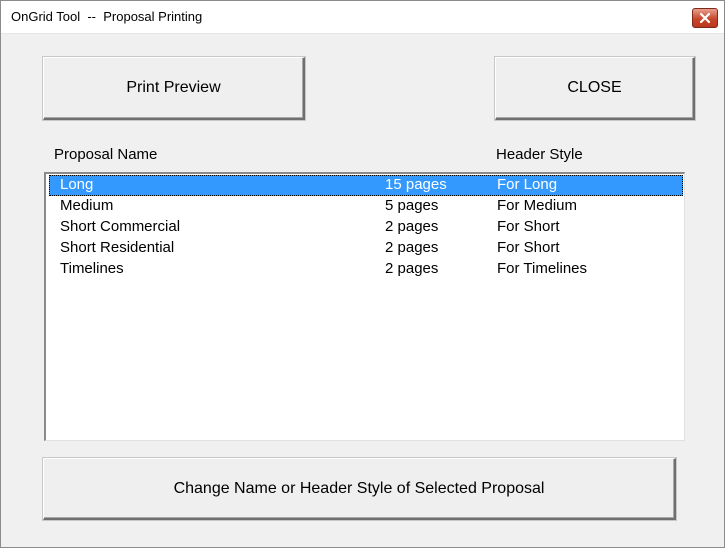  I want to click on proposal-header-style: For Medium, so click(537, 205).